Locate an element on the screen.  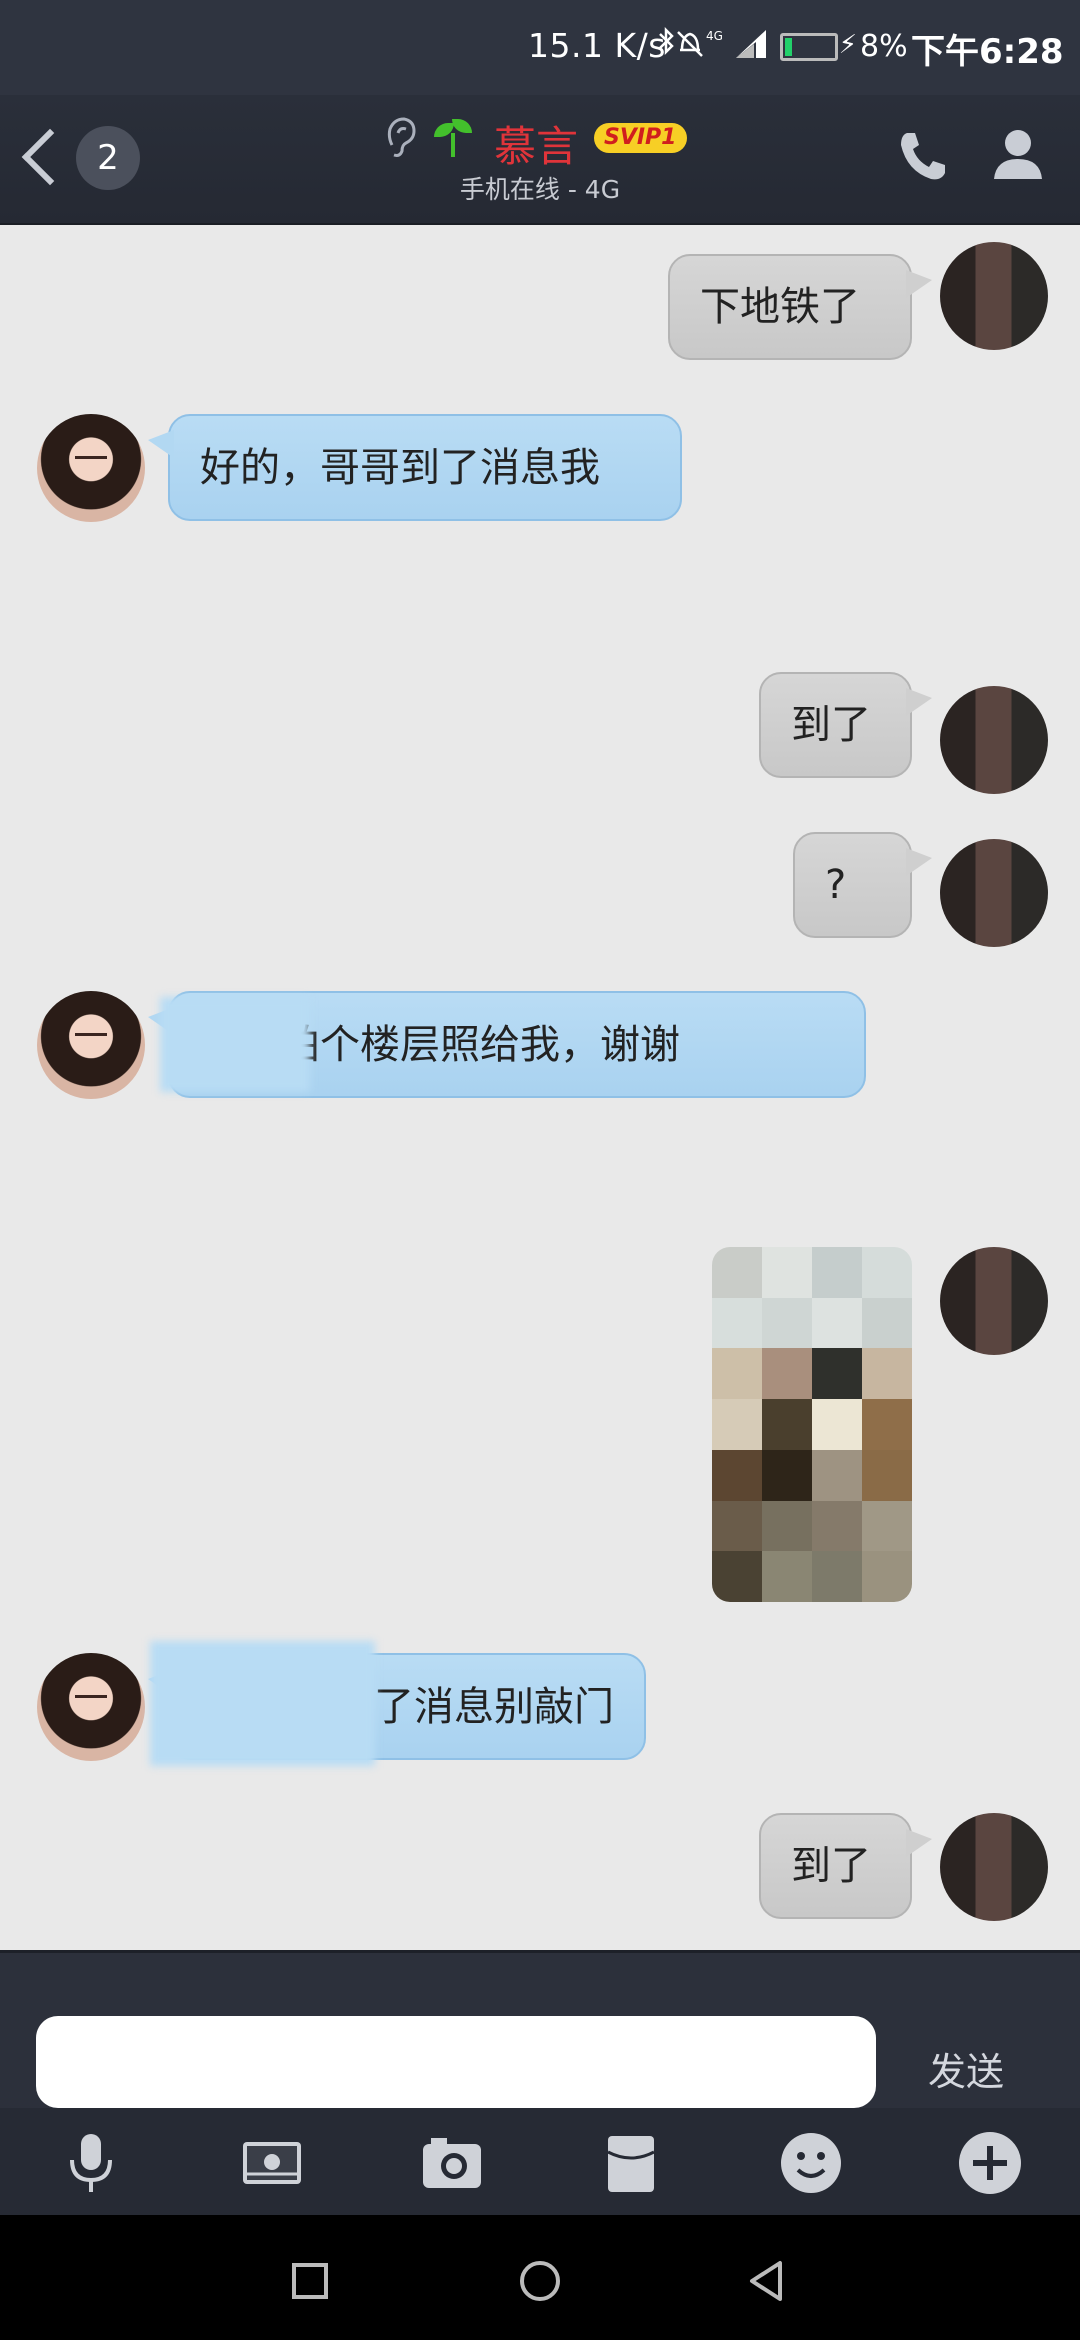
image-message-pixelated is located at coordinates (812, 1424).